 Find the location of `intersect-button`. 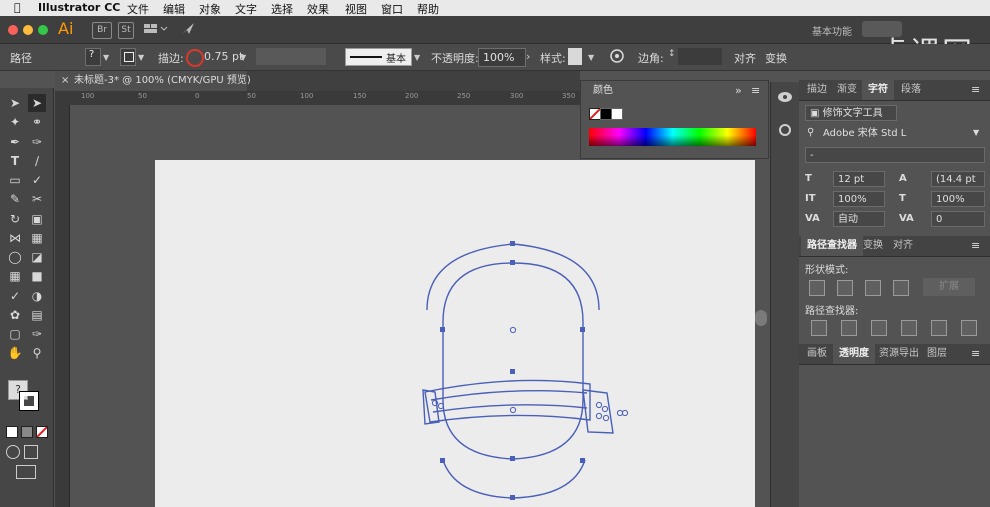

intersect-button is located at coordinates (873, 288).